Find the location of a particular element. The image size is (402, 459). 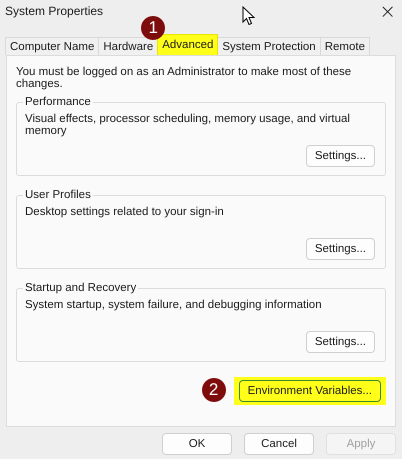

group-description: Visual effects, processor scheduling, memory usage, and virtual memory is located at coordinates (188, 125).